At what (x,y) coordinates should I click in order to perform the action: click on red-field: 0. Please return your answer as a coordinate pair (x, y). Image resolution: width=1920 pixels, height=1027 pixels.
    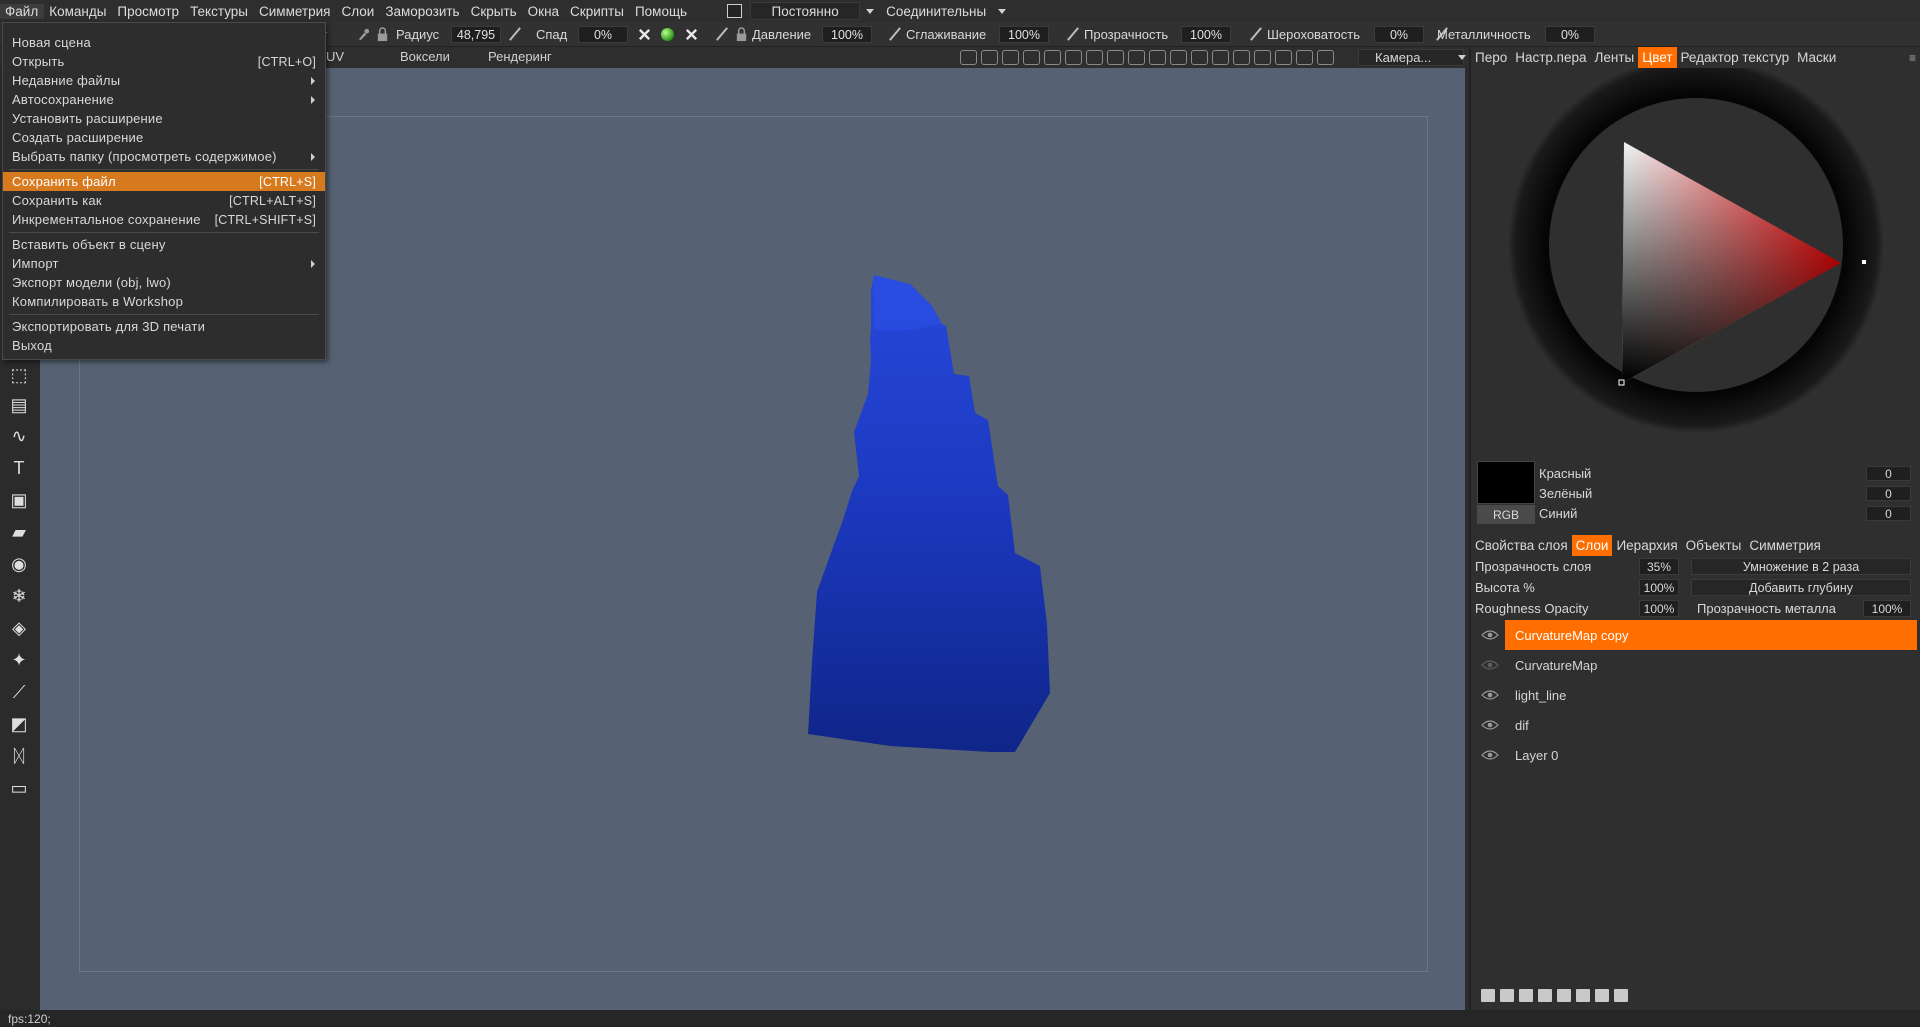
    Looking at the image, I should click on (1888, 473).